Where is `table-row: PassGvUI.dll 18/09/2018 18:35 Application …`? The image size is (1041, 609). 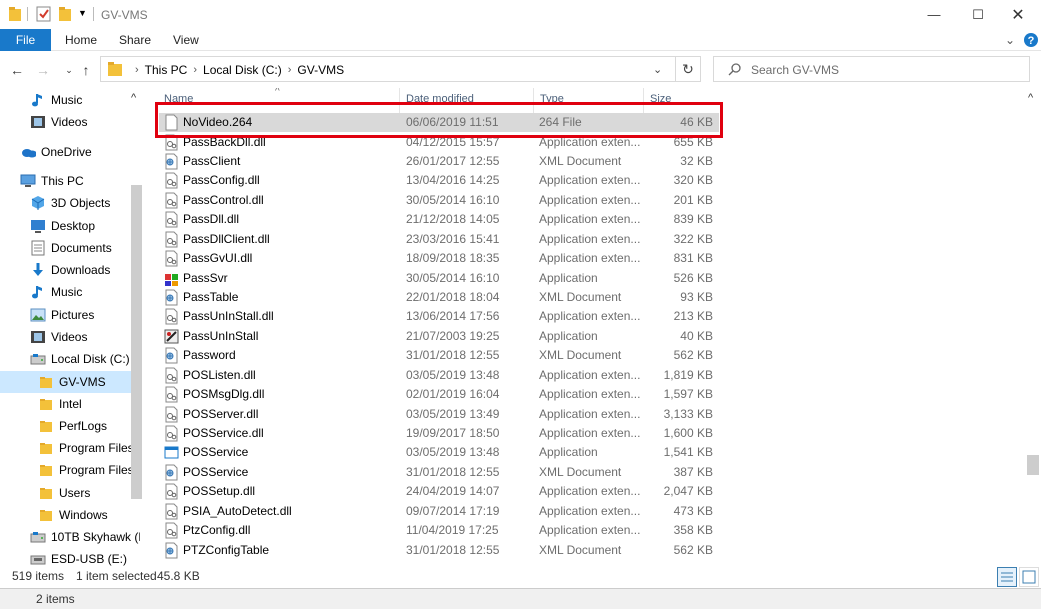 table-row: PassGvUI.dll 18/09/2018 18:35 Application … is located at coordinates (439, 258).